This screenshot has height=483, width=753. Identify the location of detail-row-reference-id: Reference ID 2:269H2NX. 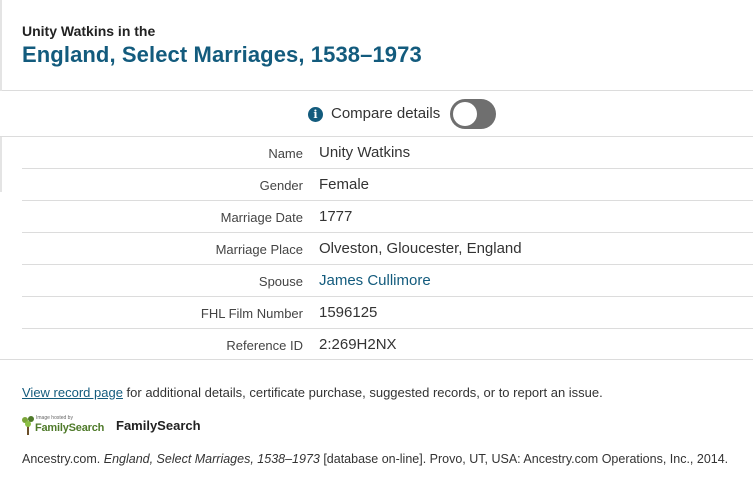
(387, 345).